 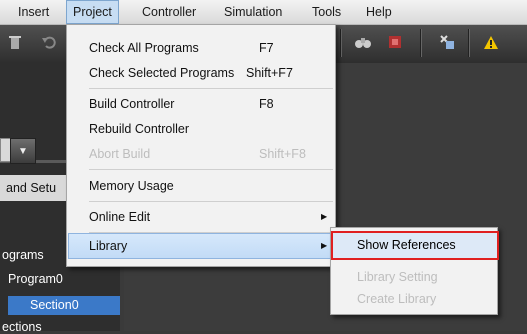 I want to click on chevron-down-icon: ▼, so click(x=23, y=151).